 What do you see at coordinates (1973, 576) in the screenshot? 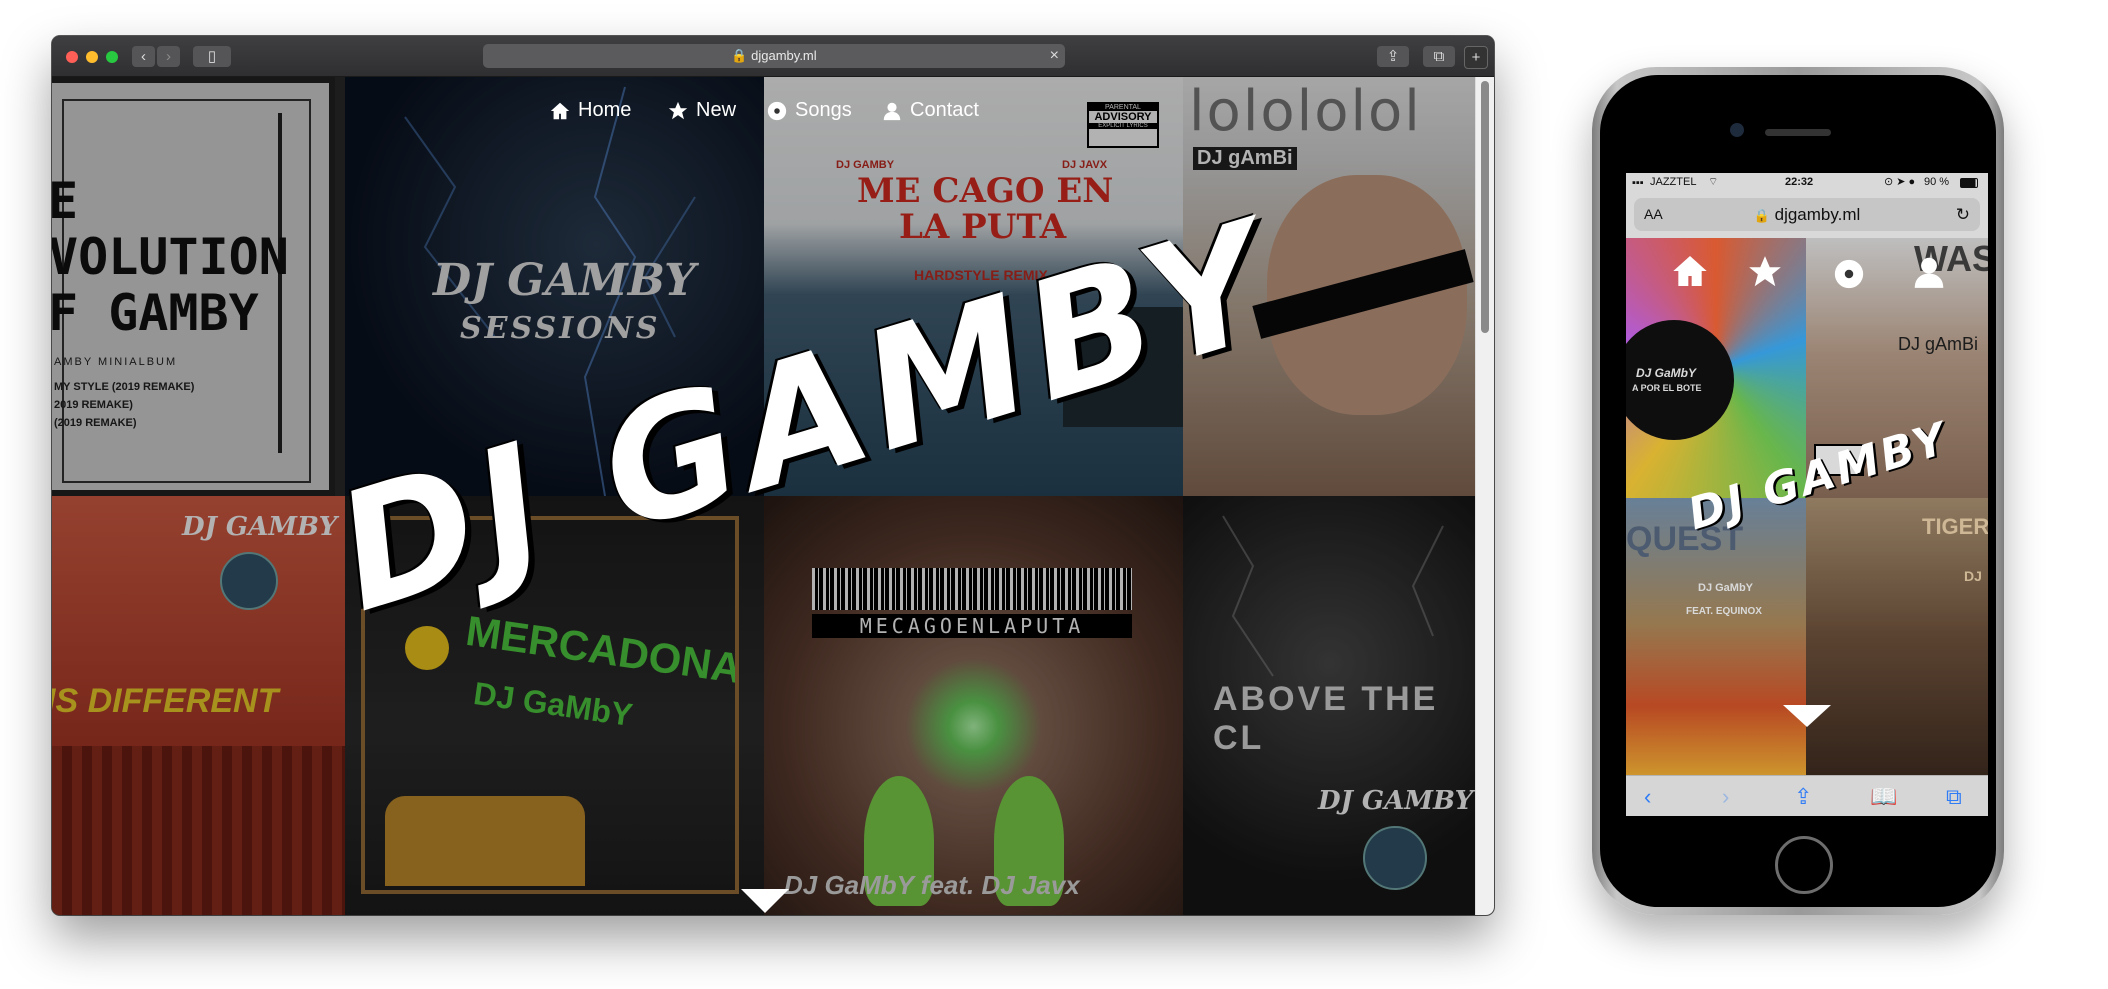
I see `cover-artist: DJ` at bounding box center [1973, 576].